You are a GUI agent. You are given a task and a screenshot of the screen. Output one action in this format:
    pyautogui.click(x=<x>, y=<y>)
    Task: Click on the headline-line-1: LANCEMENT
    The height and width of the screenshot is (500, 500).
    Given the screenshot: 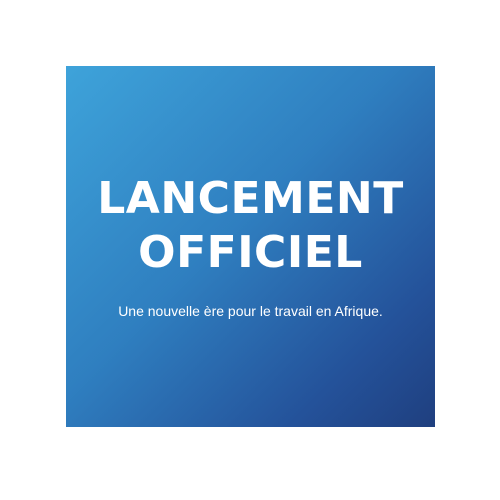 What is the action you would take?
    pyautogui.click(x=250, y=198)
    